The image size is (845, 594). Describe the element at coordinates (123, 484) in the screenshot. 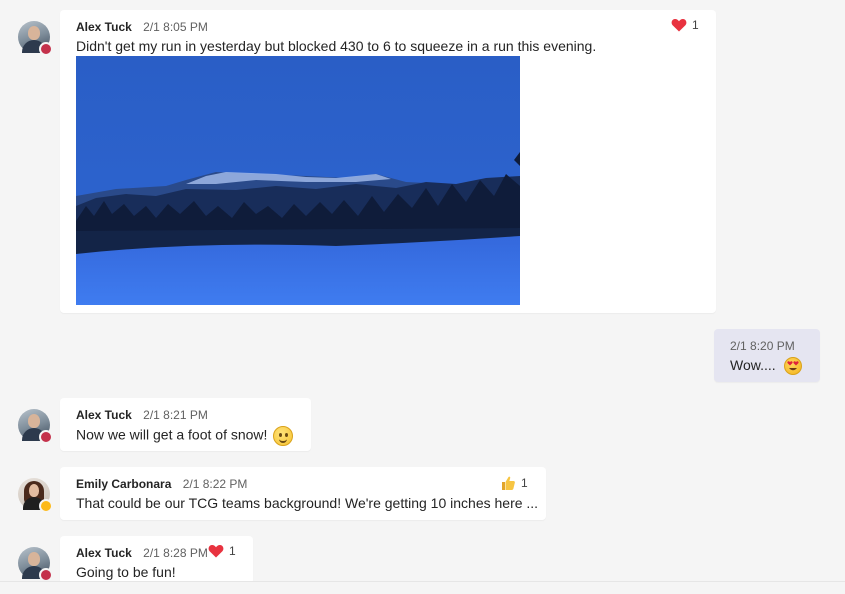

I see `message-author: Emily Carbonara` at that location.